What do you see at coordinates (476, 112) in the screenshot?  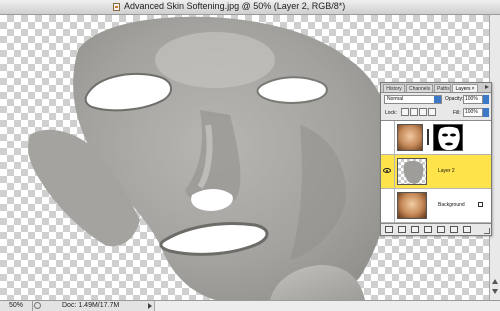 I see `fill-field: 100%` at bounding box center [476, 112].